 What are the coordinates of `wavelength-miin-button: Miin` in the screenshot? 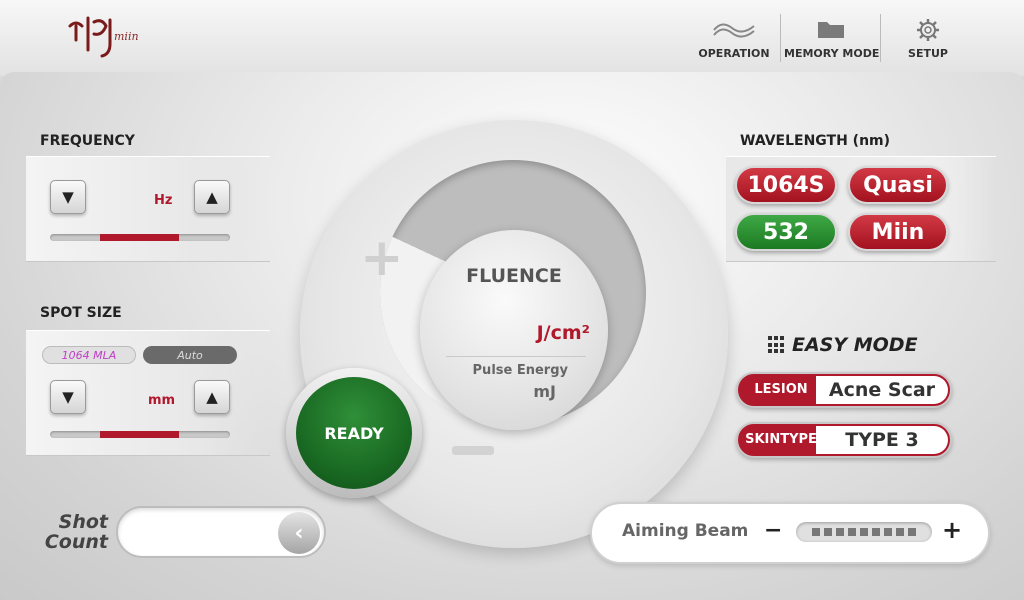 It's located at (898, 232).